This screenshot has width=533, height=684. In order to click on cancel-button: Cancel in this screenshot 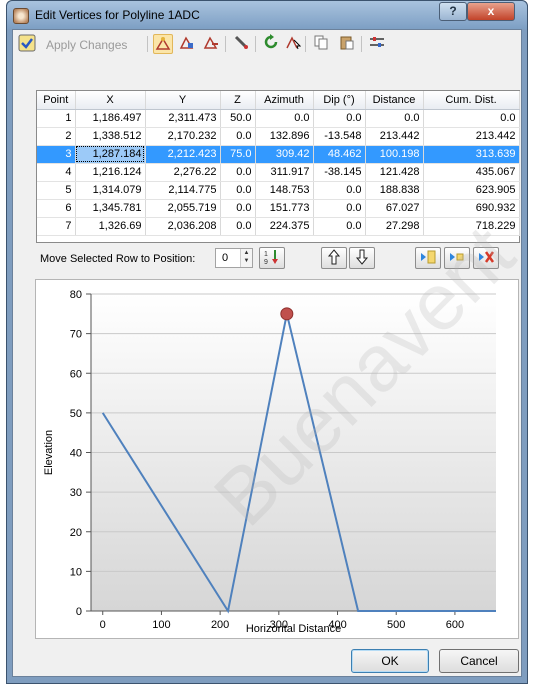, I will do `click(479, 661)`.